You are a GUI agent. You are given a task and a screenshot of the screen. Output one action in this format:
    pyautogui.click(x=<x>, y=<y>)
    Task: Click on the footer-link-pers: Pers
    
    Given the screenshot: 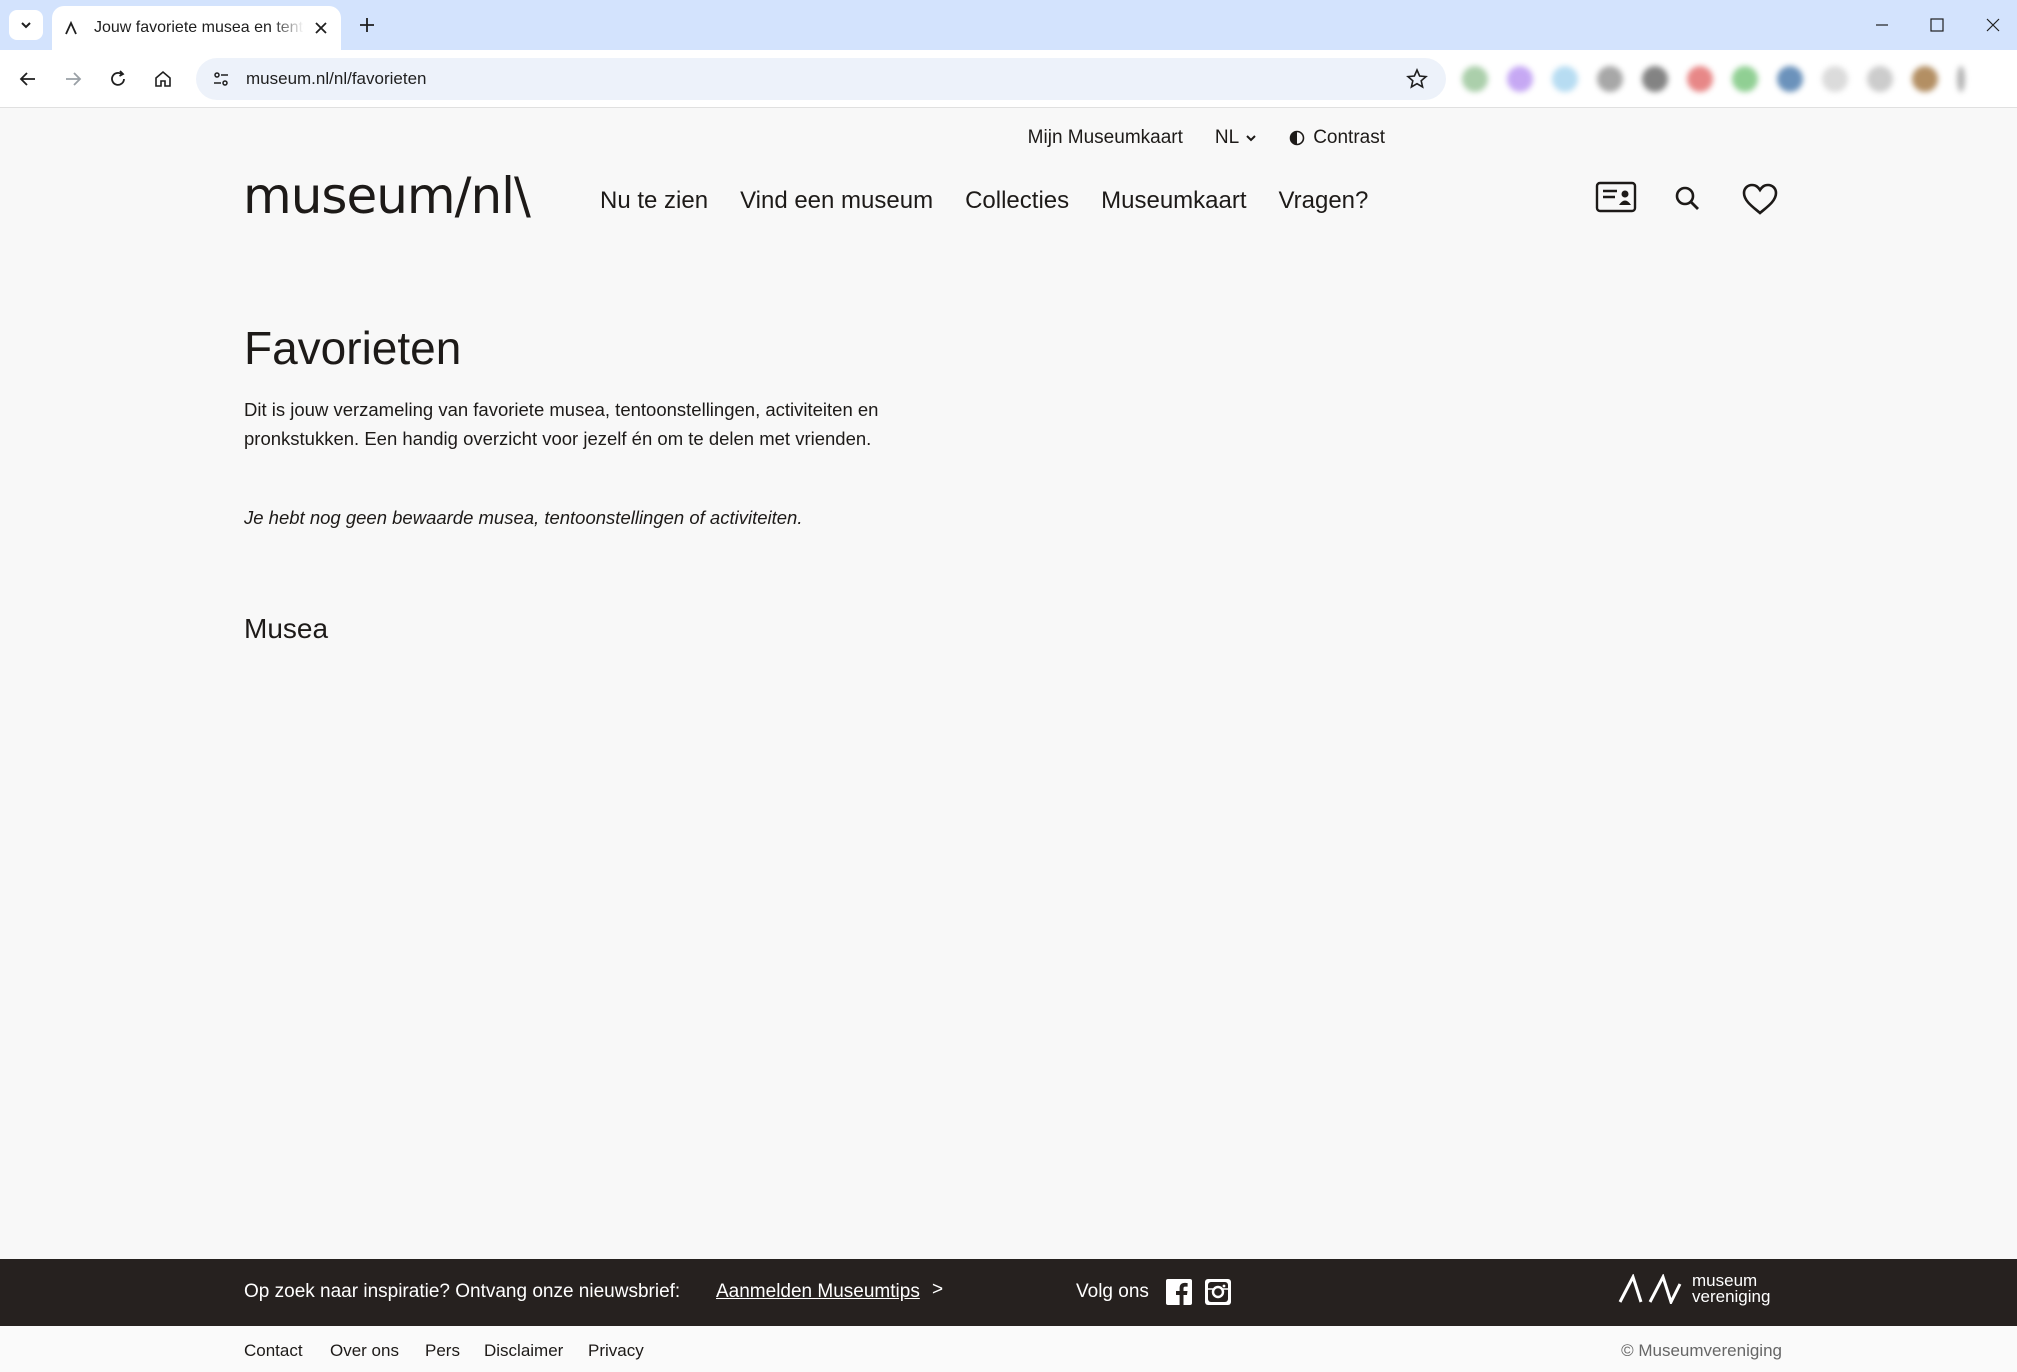 What is the action you would take?
    pyautogui.click(x=442, y=1351)
    